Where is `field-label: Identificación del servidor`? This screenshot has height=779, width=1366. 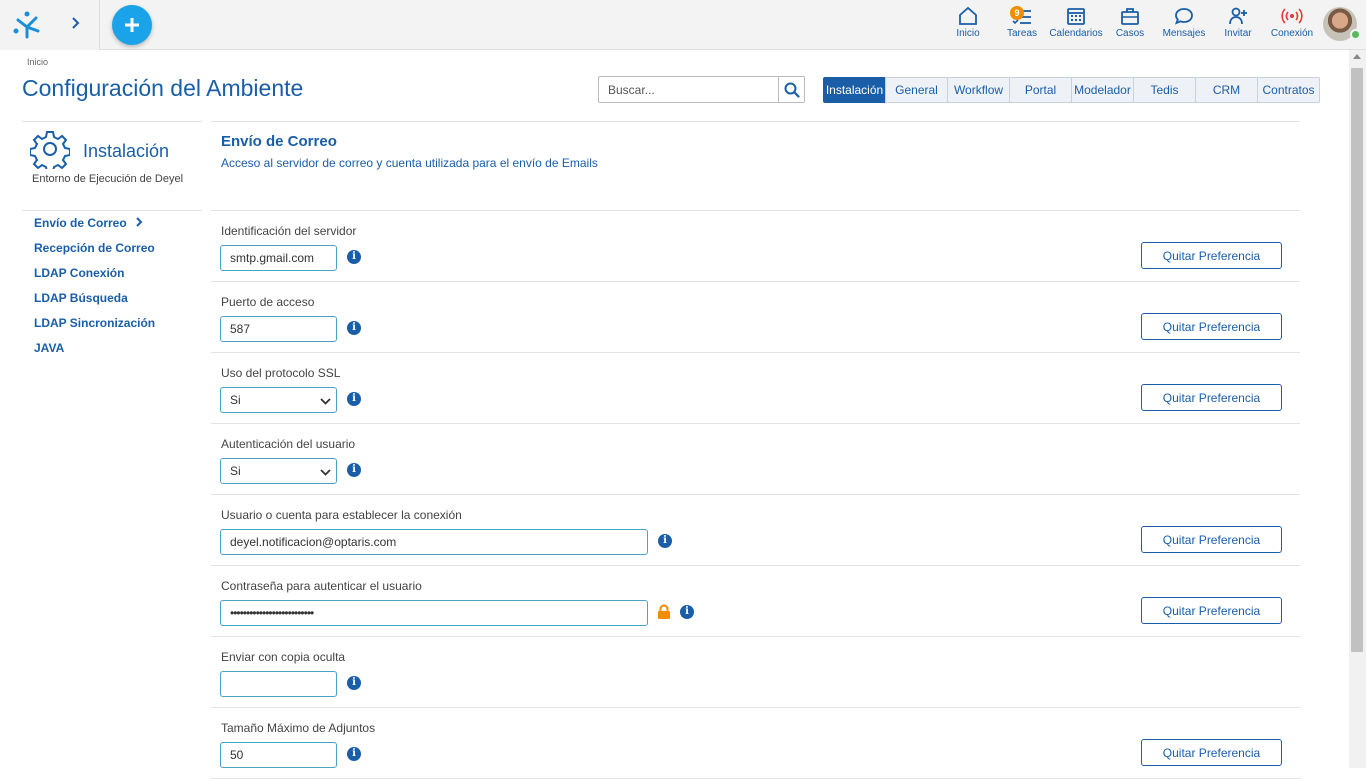
field-label: Identificación del servidor is located at coordinates (289, 231).